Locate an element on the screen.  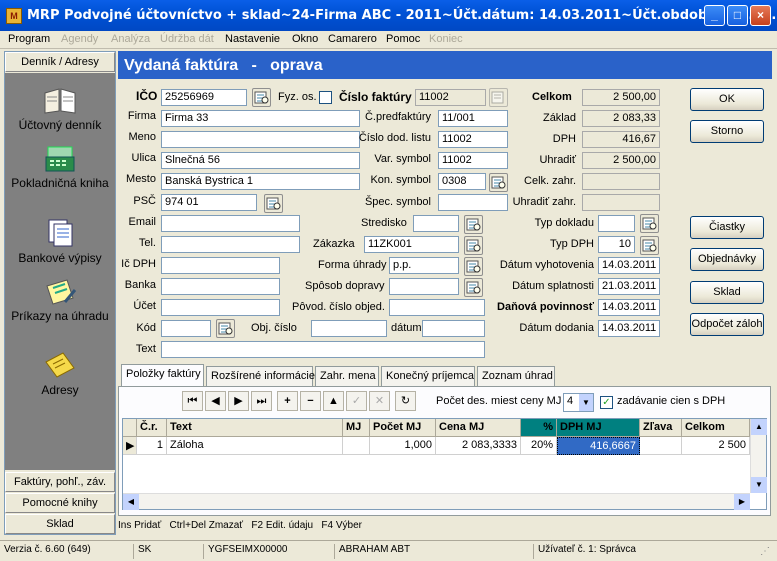
cislo-dod-listu-input: 11002 is located at coordinates (473, 139).